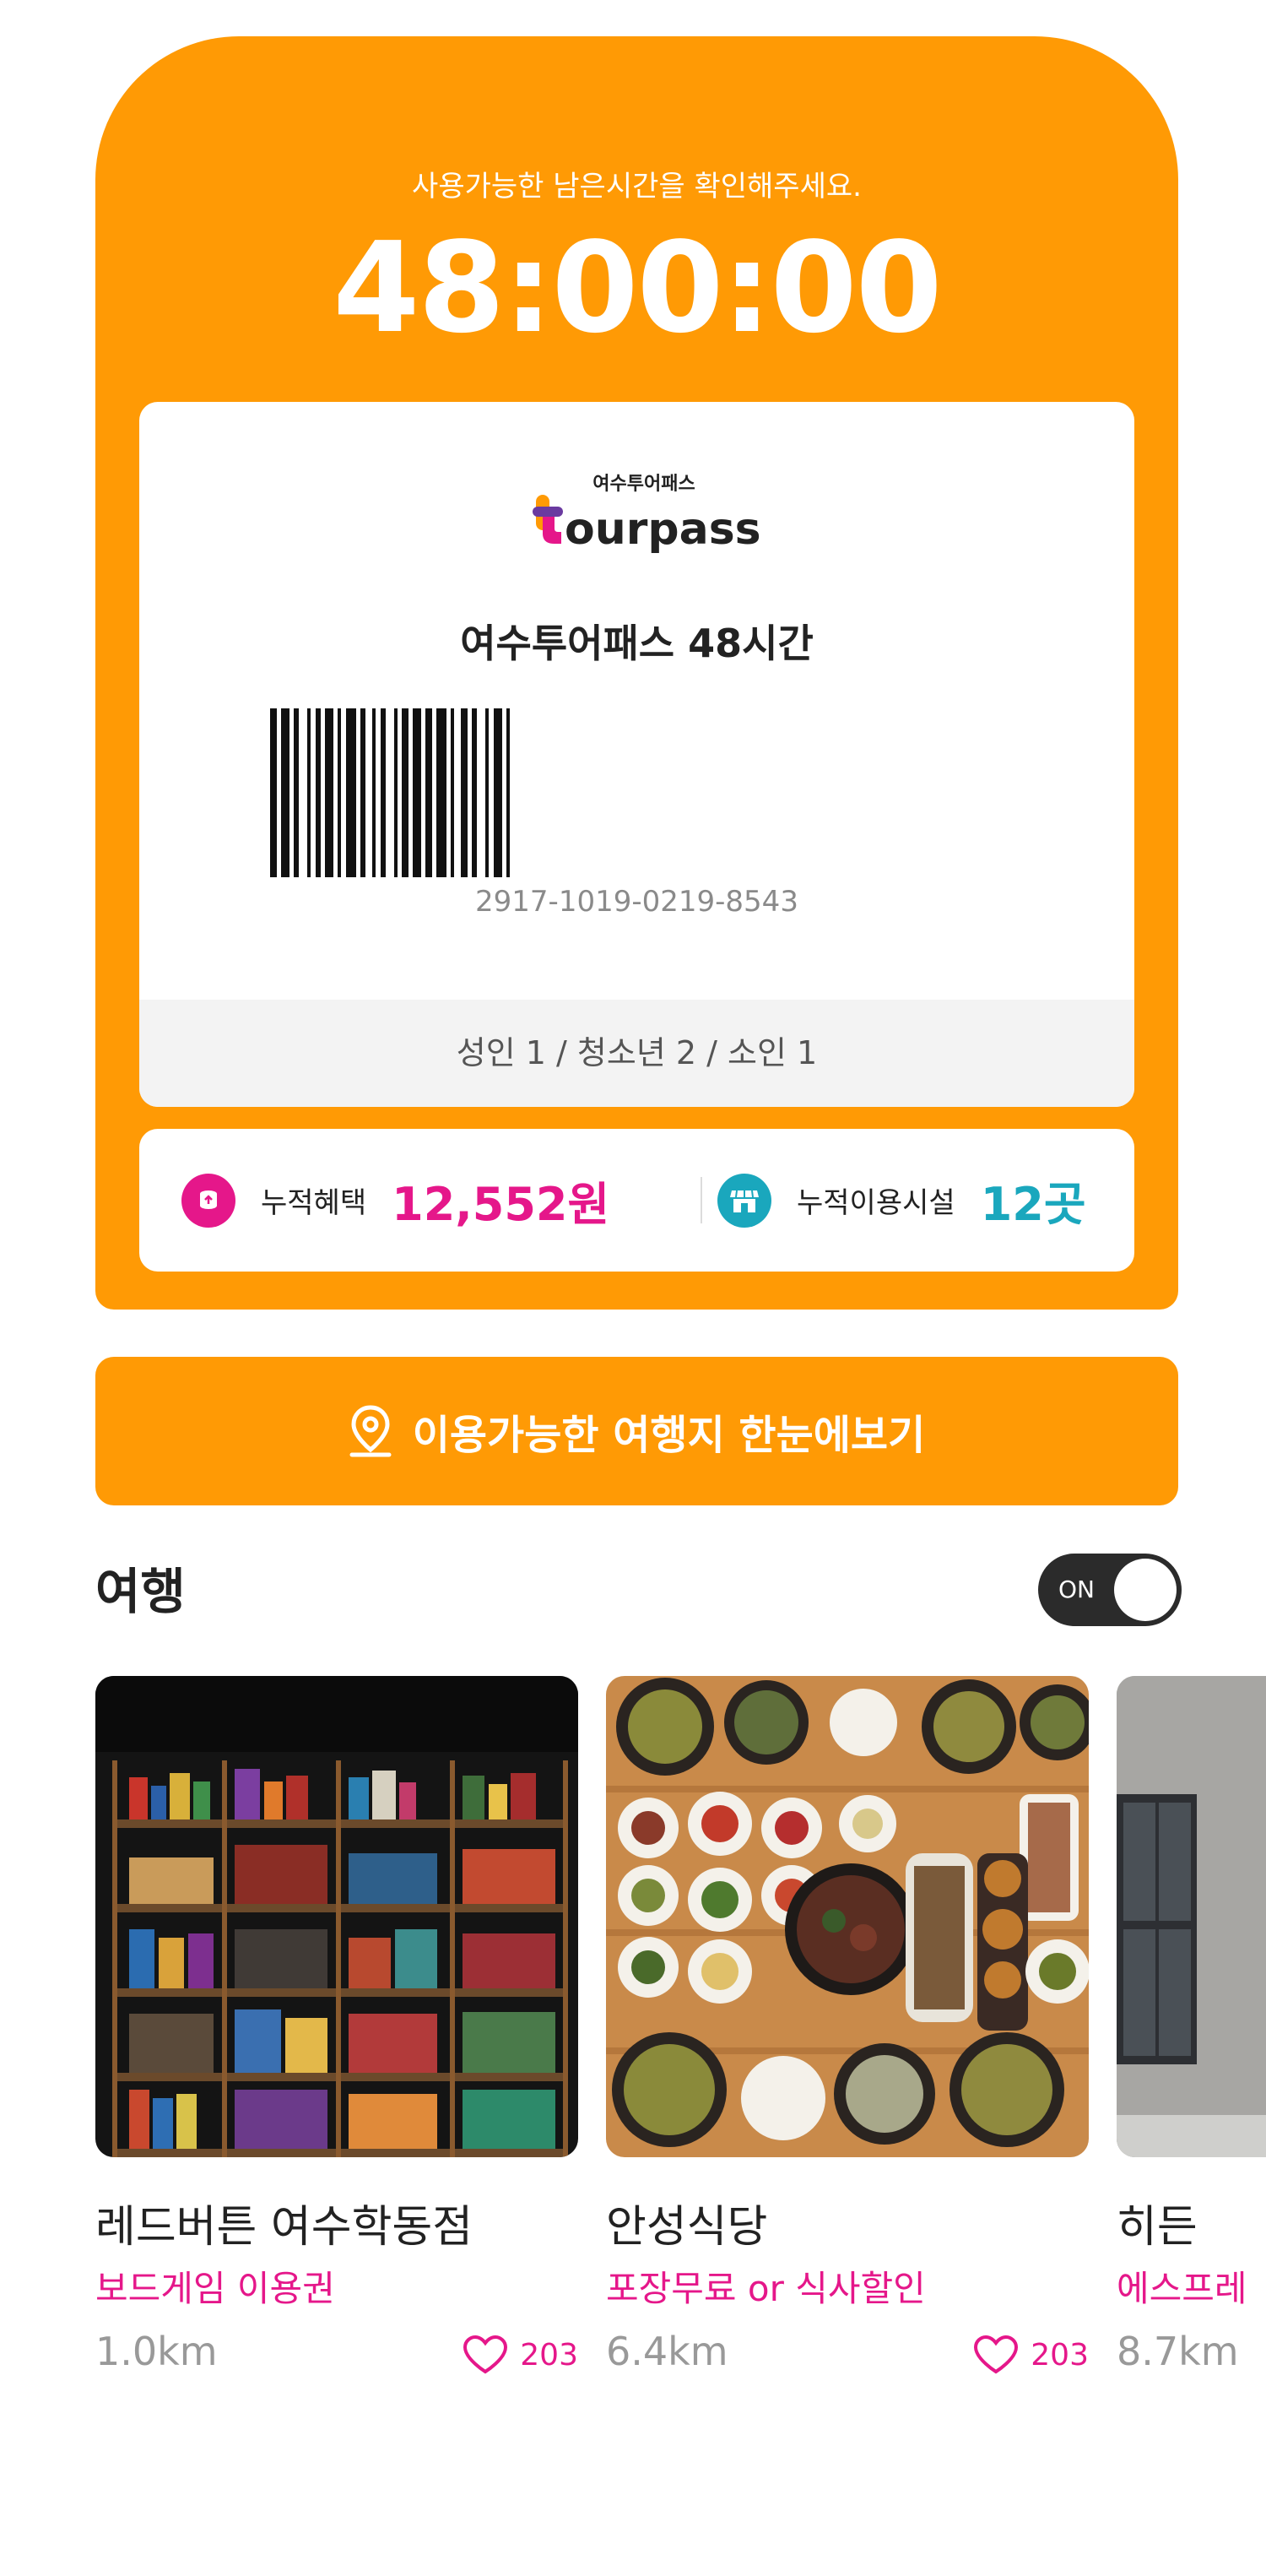 Image resolution: width=1266 pixels, height=2576 pixels. I want to click on place-photo-korean-table-dishes, so click(847, 1917).